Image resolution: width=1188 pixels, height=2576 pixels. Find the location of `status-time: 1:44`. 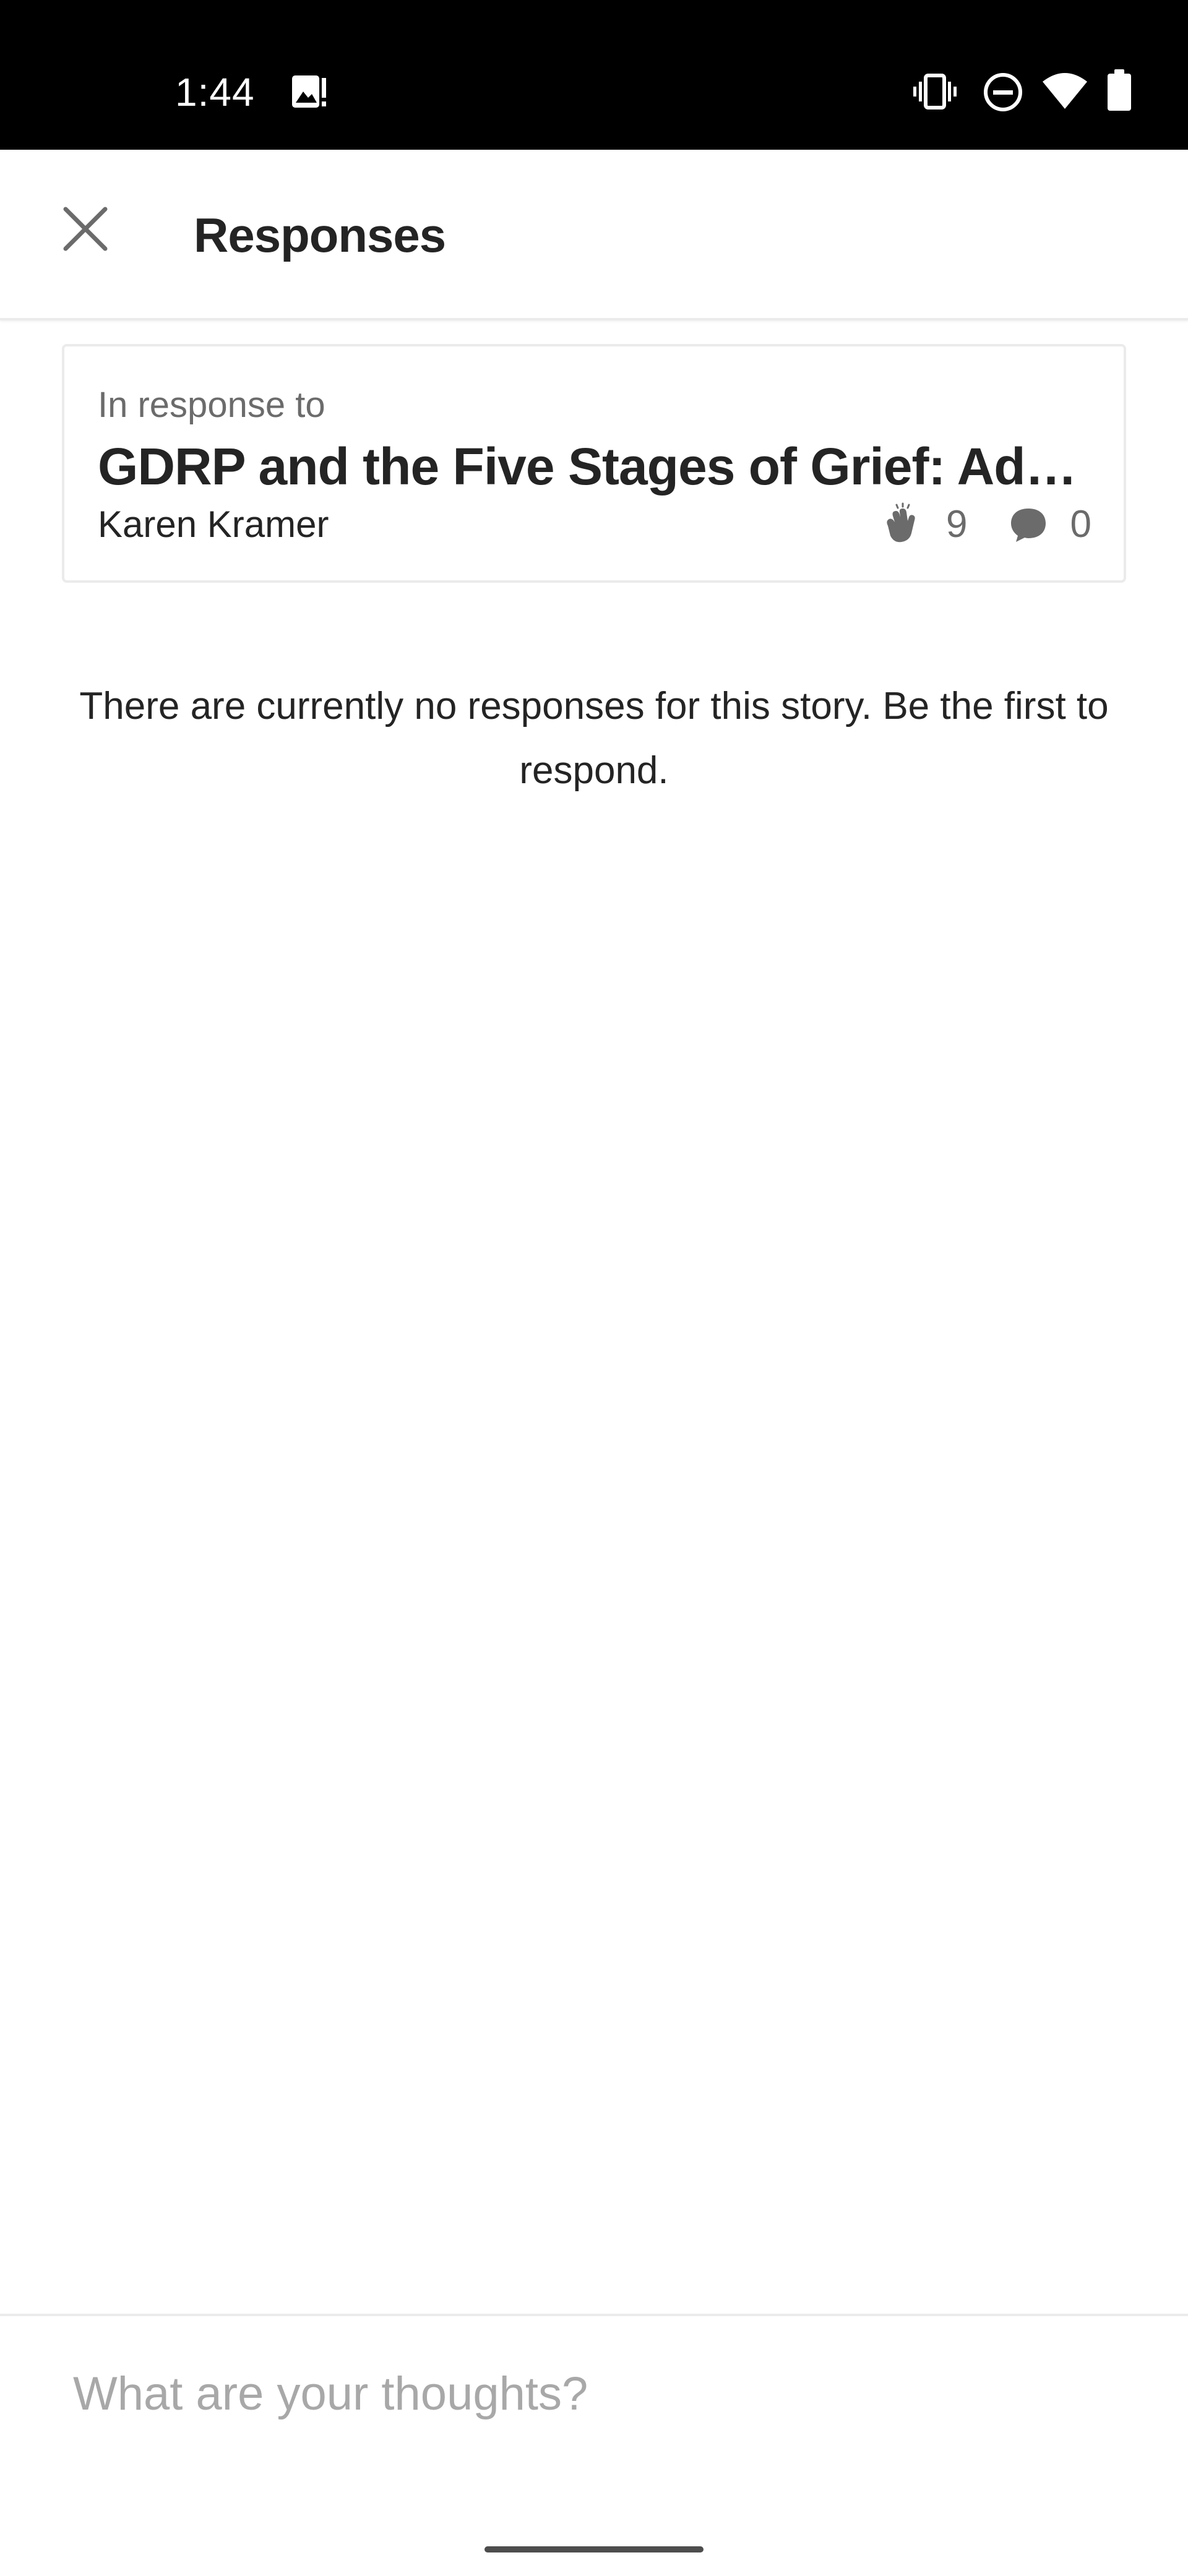

status-time: 1:44 is located at coordinates (215, 92).